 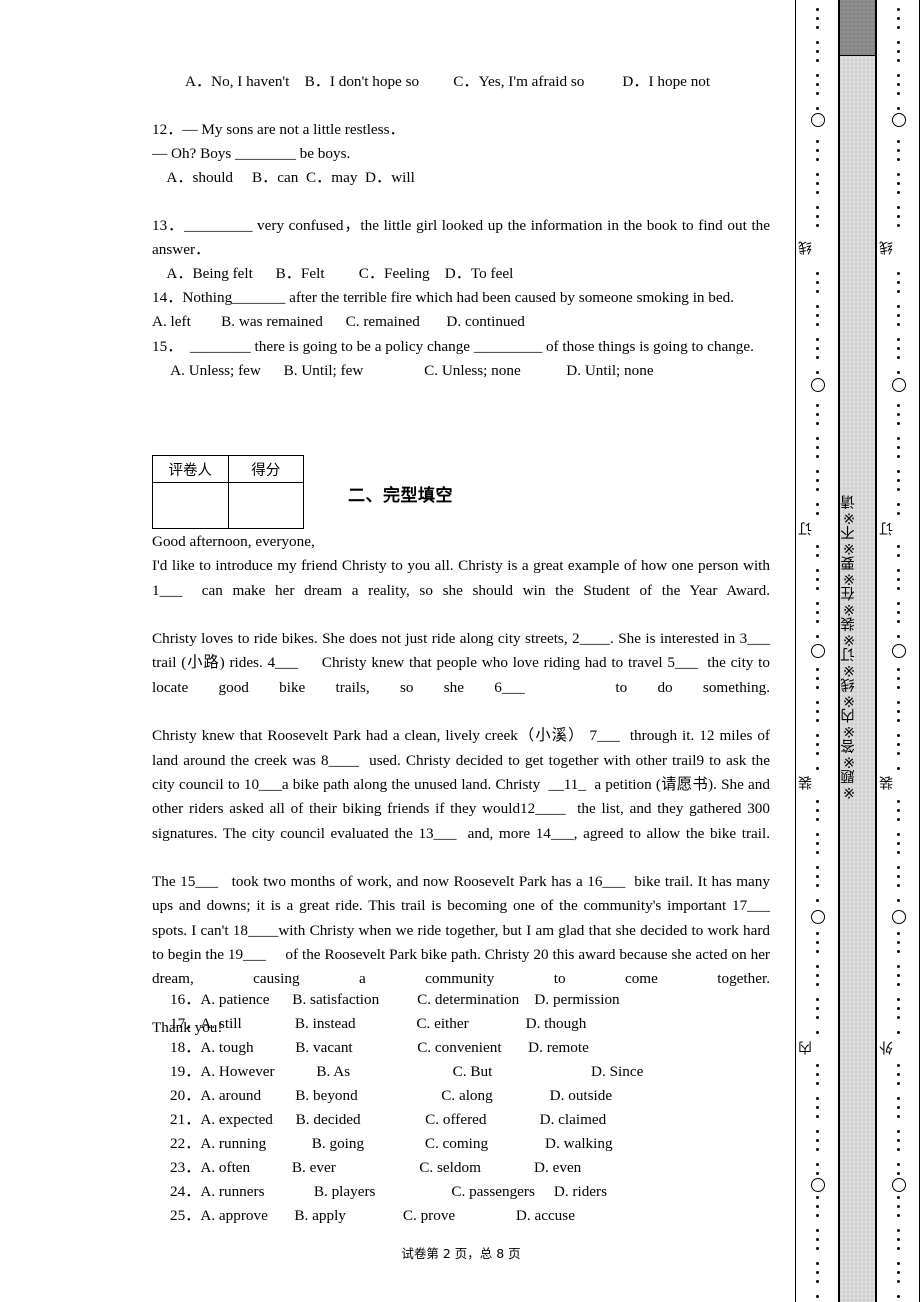 I want to click on binding-dotted-column-right: 线订装外, so click(x=898, y=651).